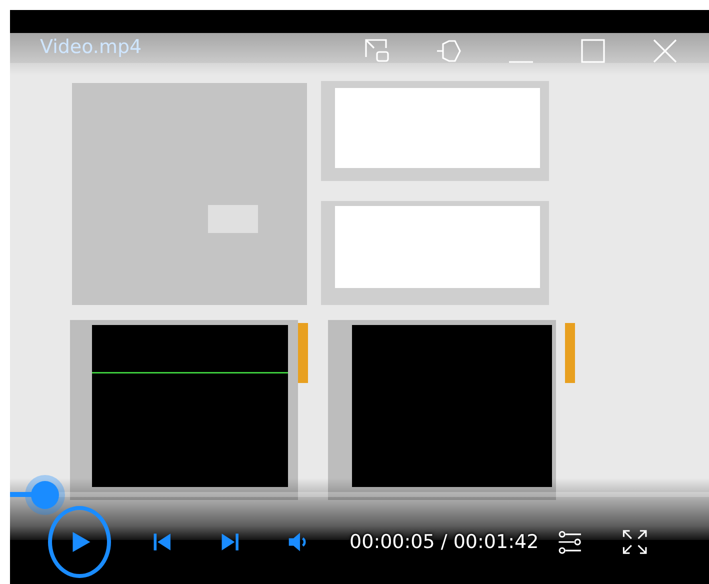 Image resolution: width=709 pixels, height=584 pixels. What do you see at coordinates (444, 542) in the screenshot?
I see `playback-time: 00:00:05 / 00:01:42` at bounding box center [444, 542].